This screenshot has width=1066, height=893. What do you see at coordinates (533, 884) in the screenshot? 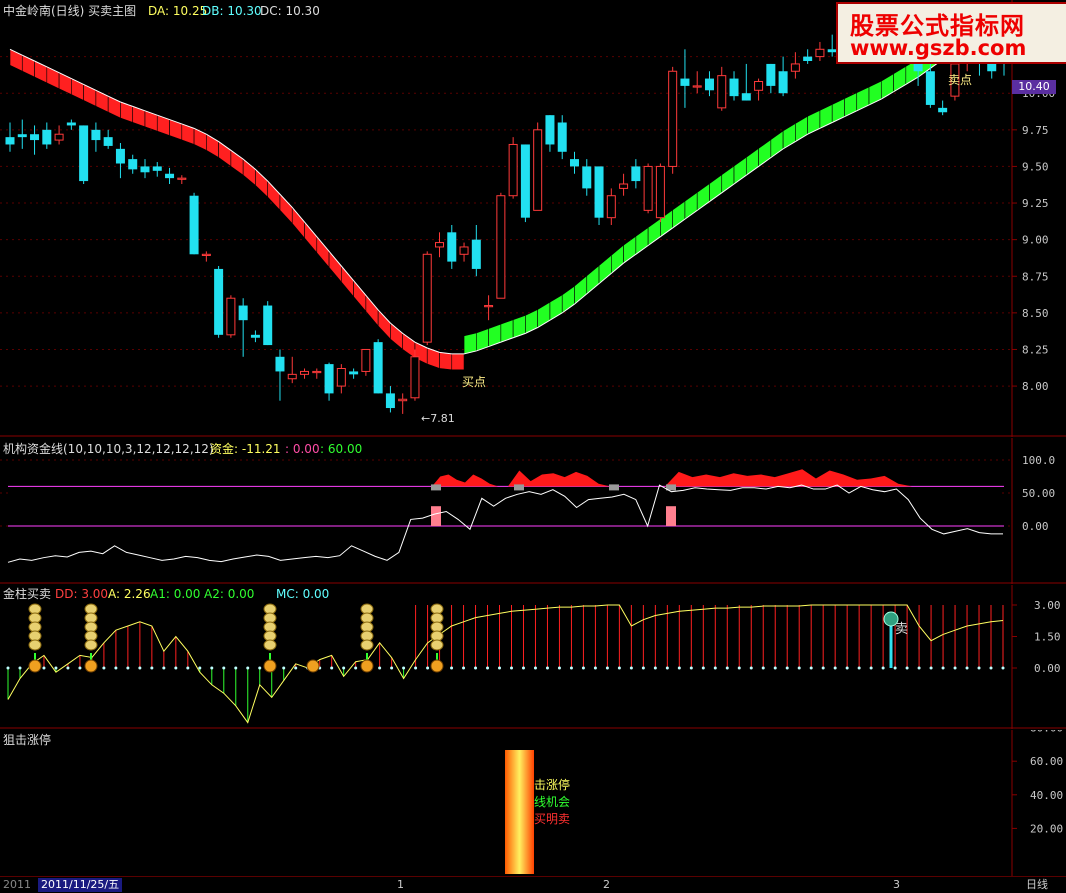
I see `date-axis-bar: 2011 2011/11/25/五 1 2 3 日线` at bounding box center [533, 884].